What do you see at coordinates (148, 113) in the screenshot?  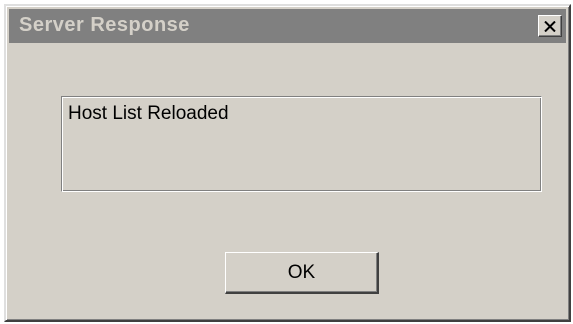 I see `message-text: Host List Reloaded` at bounding box center [148, 113].